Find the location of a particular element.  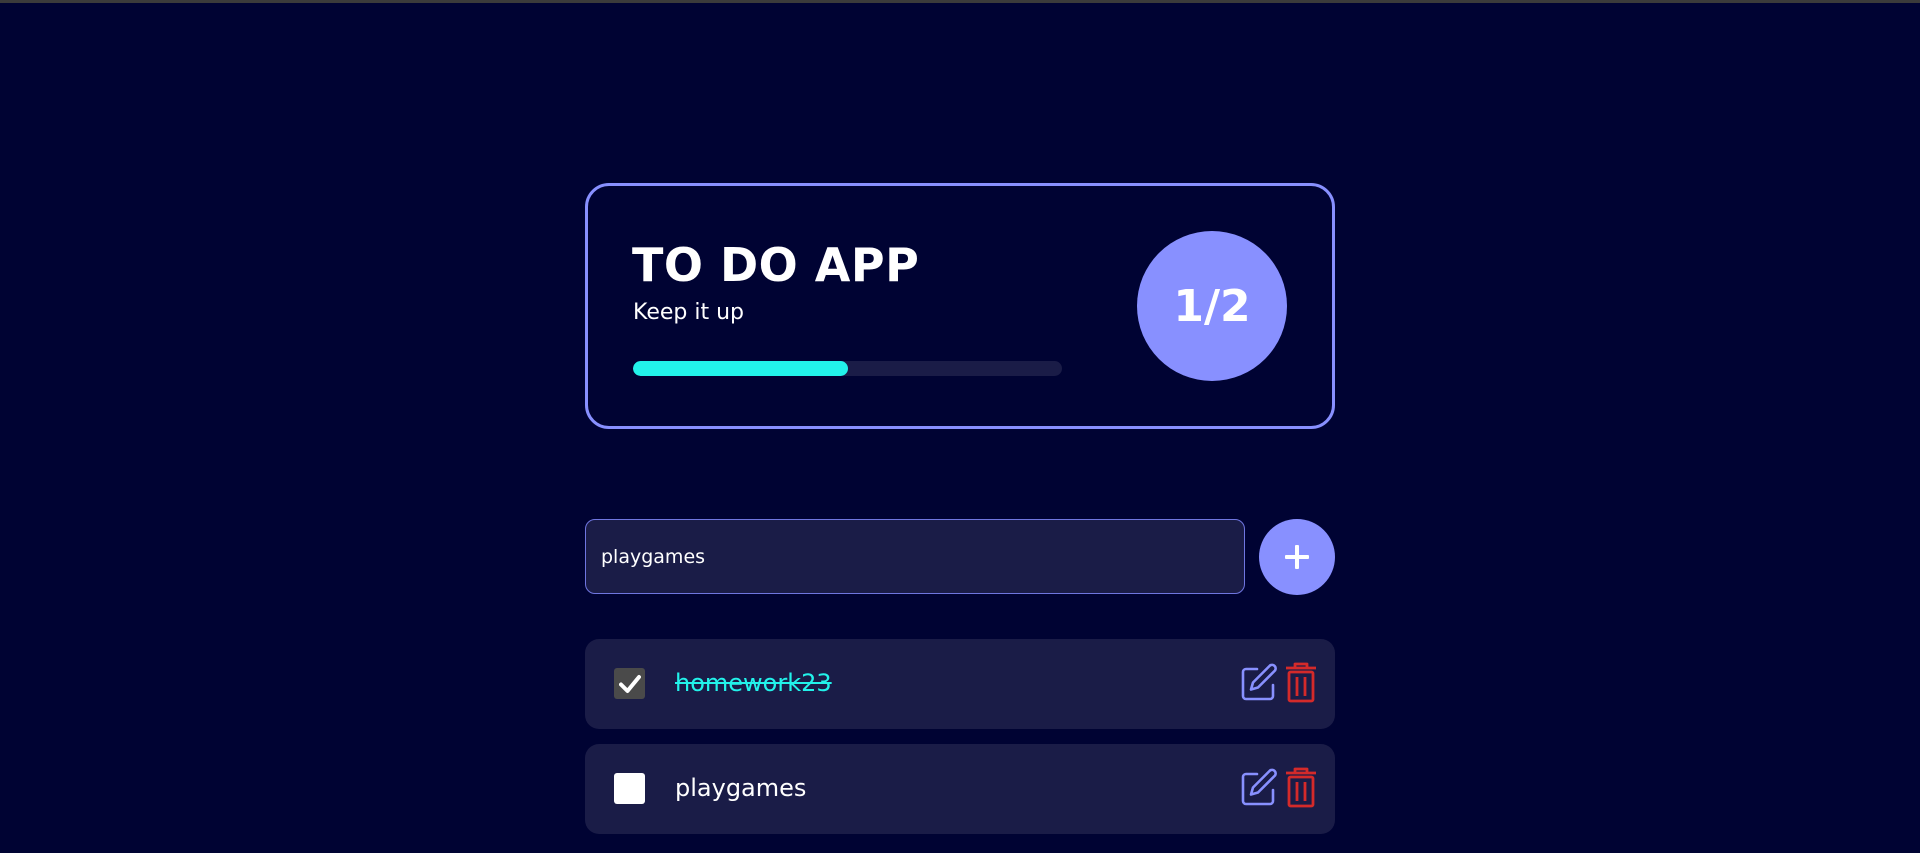

task-input is located at coordinates (915, 556).